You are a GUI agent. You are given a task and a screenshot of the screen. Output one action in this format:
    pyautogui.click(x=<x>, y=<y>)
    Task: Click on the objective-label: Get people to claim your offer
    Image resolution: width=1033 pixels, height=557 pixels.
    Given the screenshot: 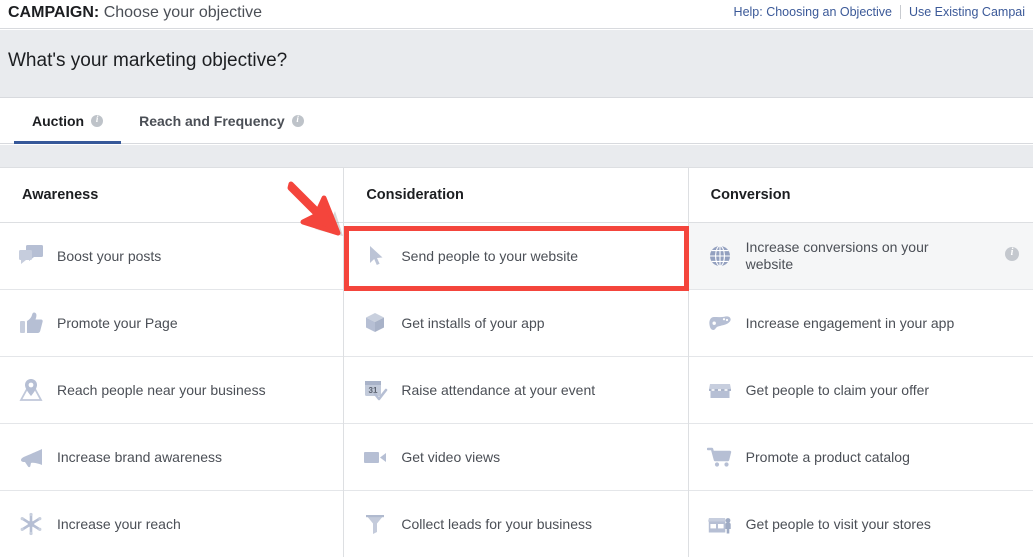 What is the action you would take?
    pyautogui.click(x=837, y=389)
    